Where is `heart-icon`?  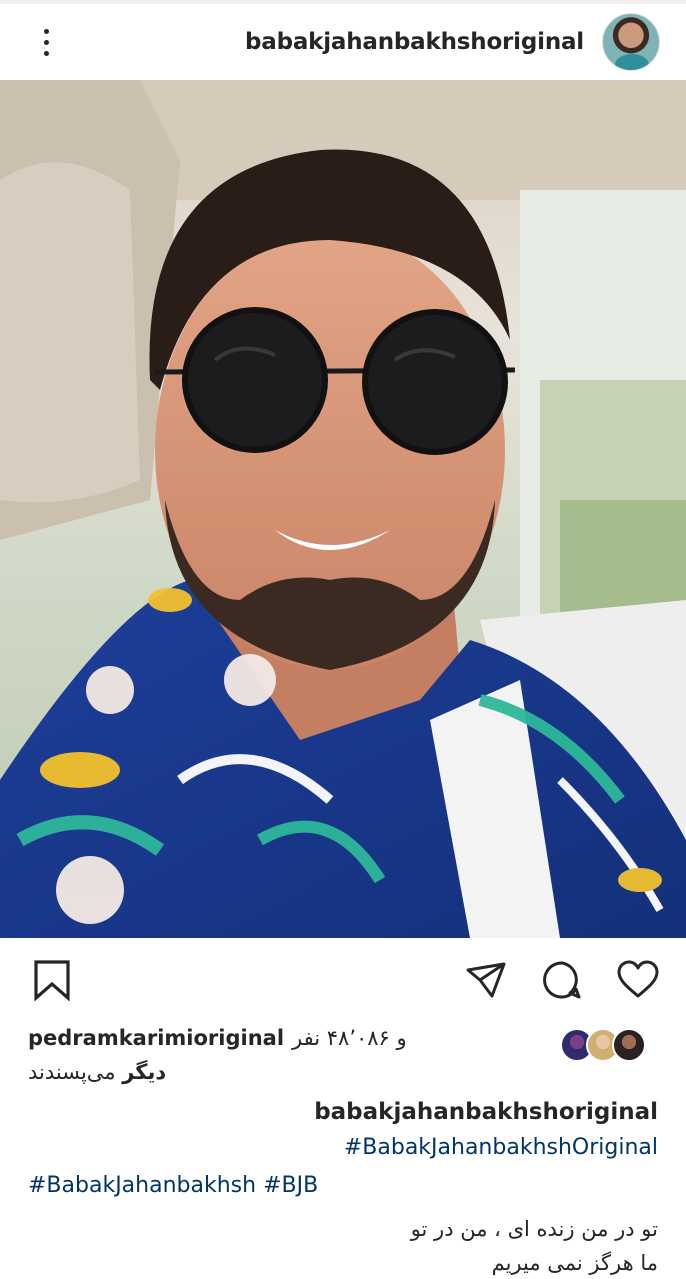
heart-icon is located at coordinates (638, 980).